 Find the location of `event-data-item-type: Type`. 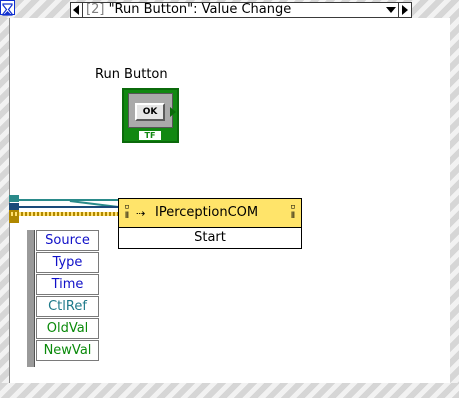

event-data-item-type: Type is located at coordinates (67, 262).